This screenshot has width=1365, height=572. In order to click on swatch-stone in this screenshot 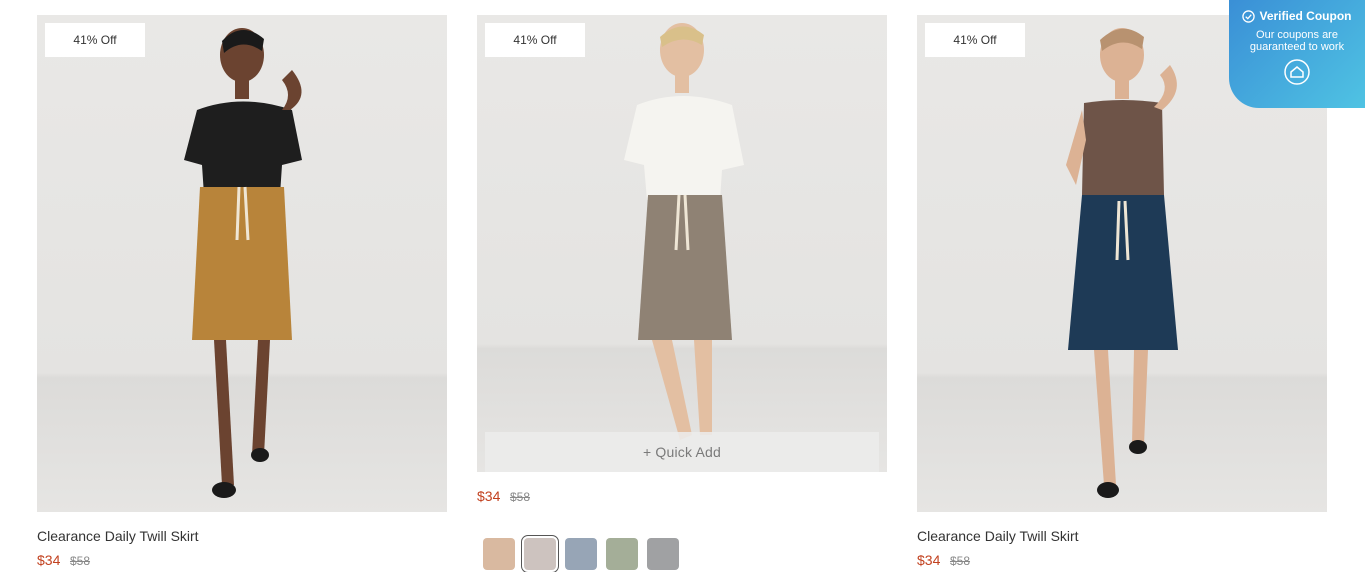, I will do `click(540, 553)`.